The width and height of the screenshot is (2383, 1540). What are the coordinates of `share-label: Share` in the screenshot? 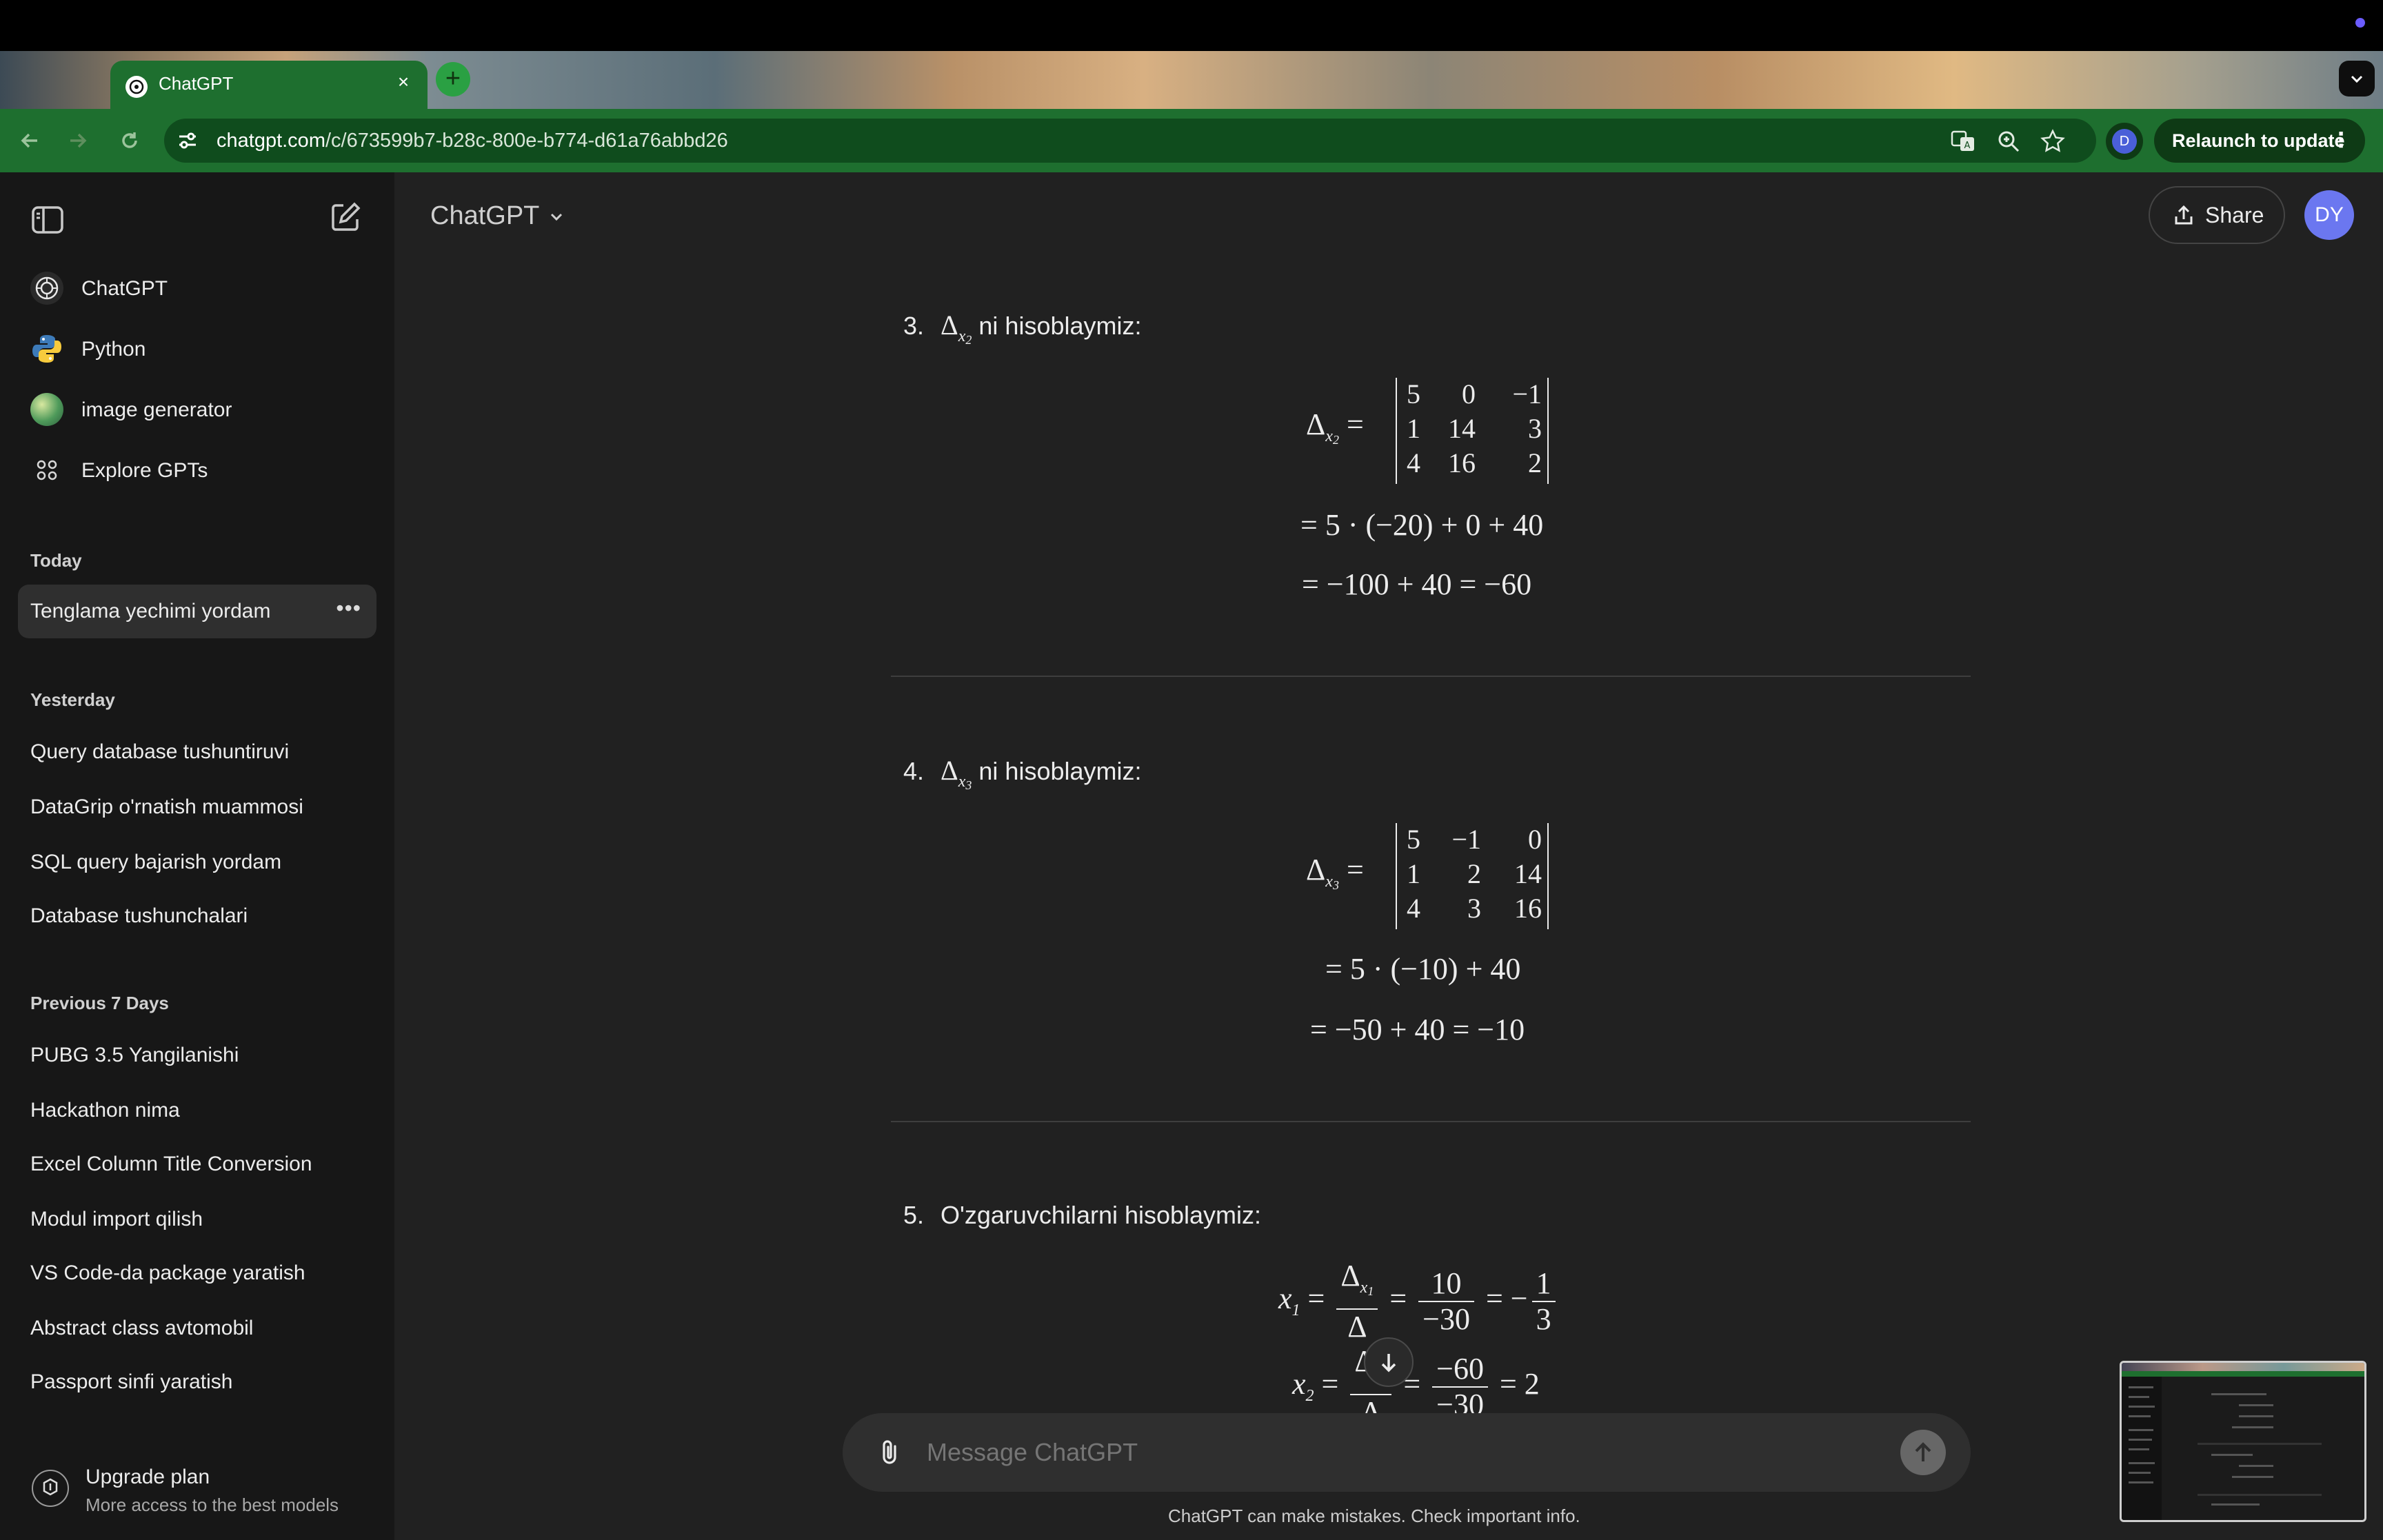 It's located at (2234, 215).